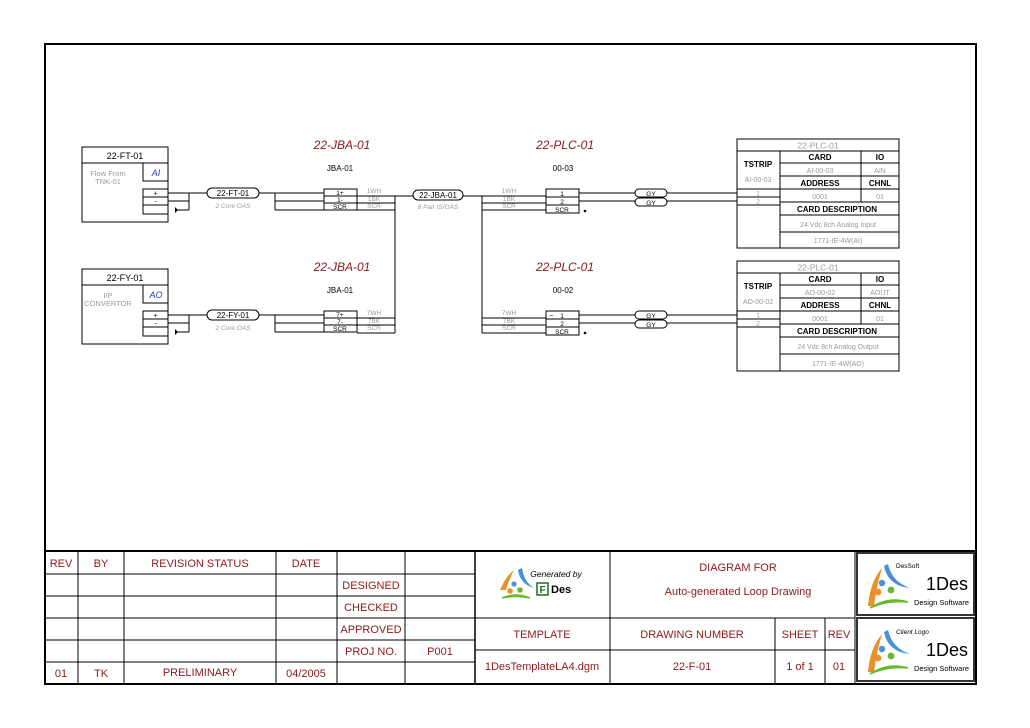 The height and width of the screenshot is (728, 1030). Describe the element at coordinates (564, 267) in the screenshot. I see `plc-title: 22-PLC-01` at that location.